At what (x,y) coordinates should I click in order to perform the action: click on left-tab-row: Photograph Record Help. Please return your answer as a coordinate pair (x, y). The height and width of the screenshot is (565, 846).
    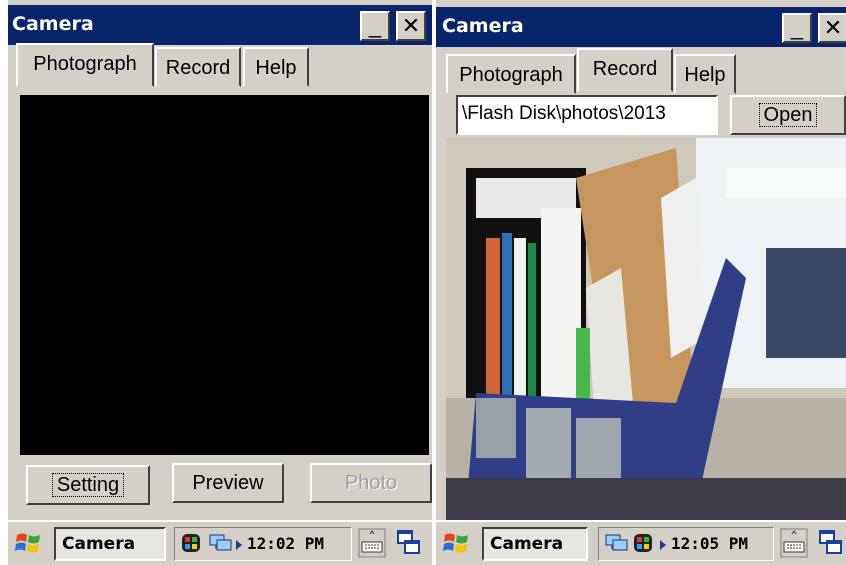
    Looking at the image, I should click on (220, 67).